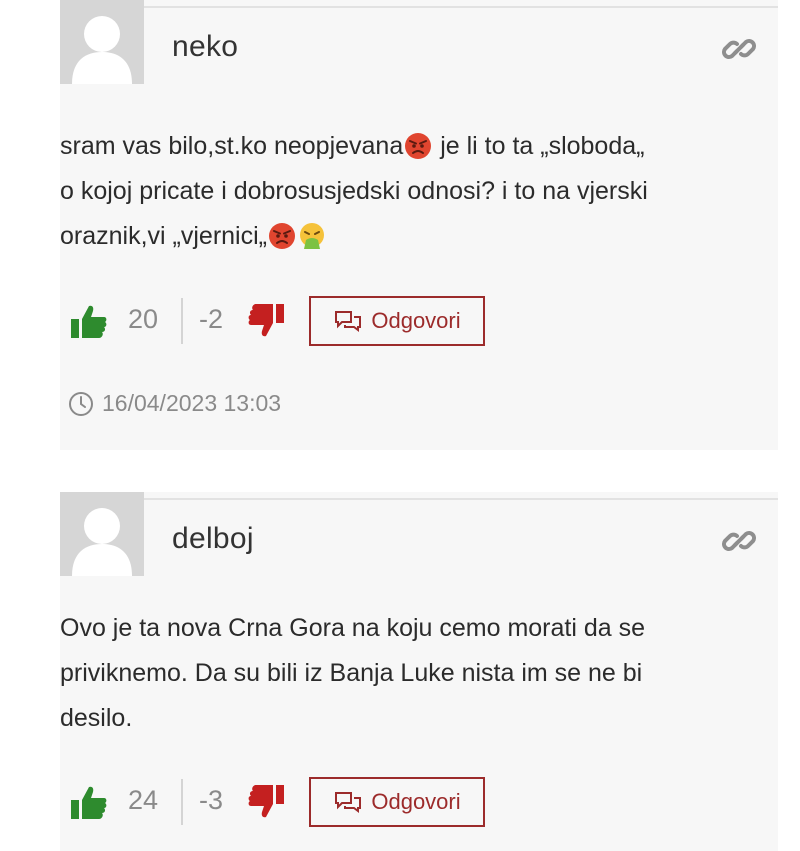  Describe the element at coordinates (311, 236) in the screenshot. I see `vomiting-face-emoji` at that location.